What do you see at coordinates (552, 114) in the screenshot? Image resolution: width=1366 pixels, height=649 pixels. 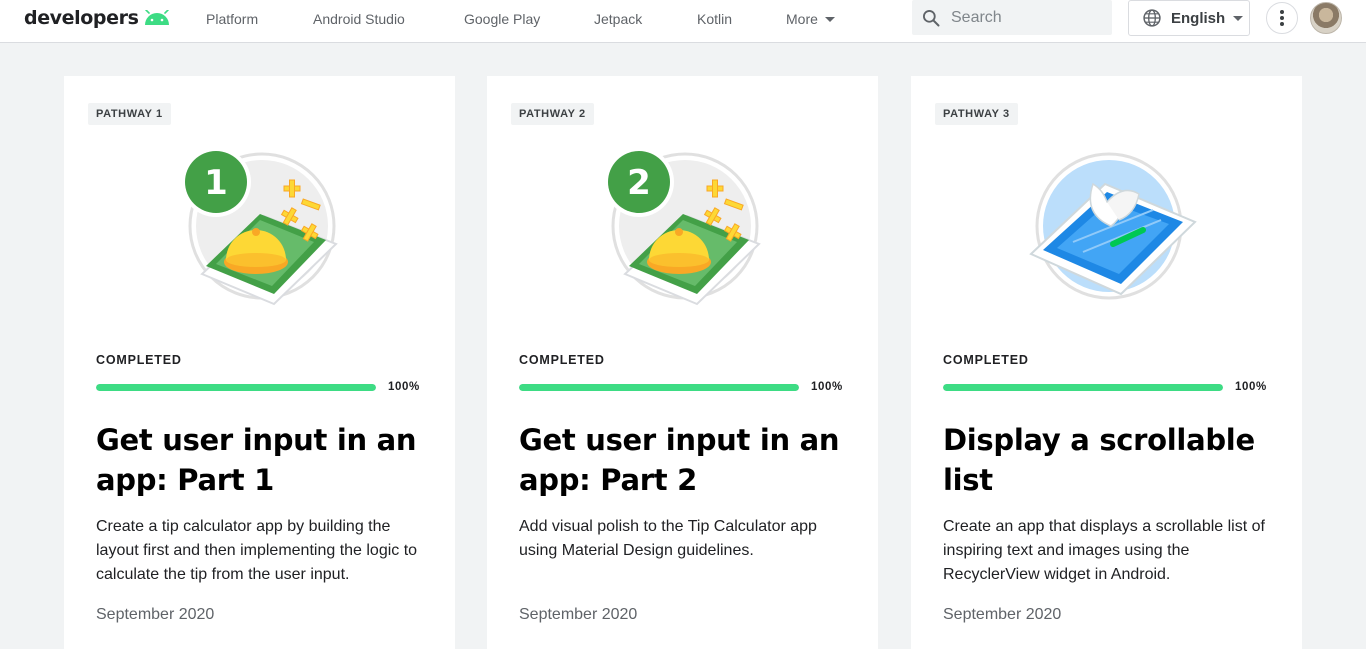 I see `pathway-chip: PATHWAY 2` at bounding box center [552, 114].